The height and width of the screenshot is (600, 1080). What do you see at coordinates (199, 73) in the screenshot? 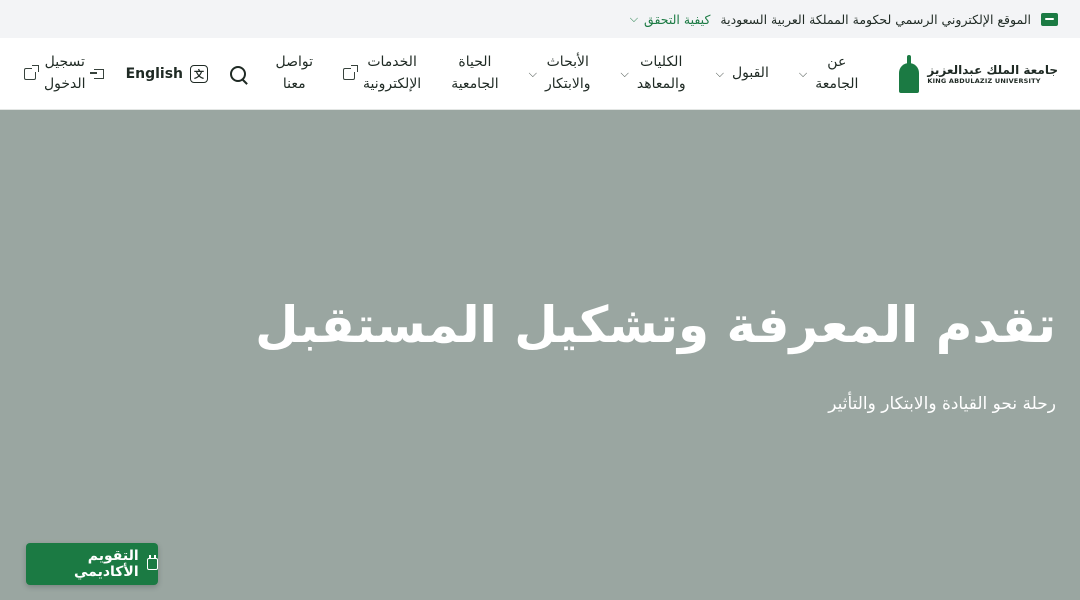
I see `translate-icon: 文` at bounding box center [199, 73].